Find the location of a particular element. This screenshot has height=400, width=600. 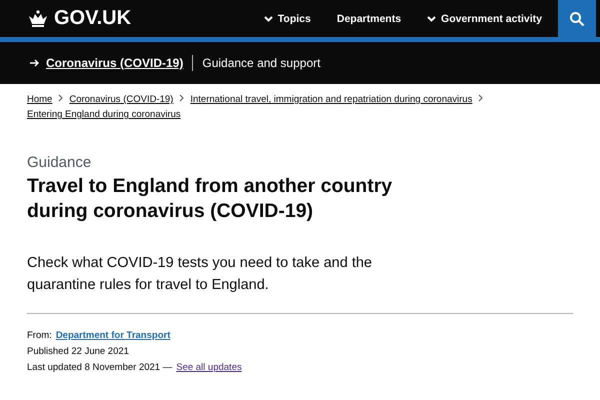

published-date: Published 22 June 2021 is located at coordinates (78, 351).